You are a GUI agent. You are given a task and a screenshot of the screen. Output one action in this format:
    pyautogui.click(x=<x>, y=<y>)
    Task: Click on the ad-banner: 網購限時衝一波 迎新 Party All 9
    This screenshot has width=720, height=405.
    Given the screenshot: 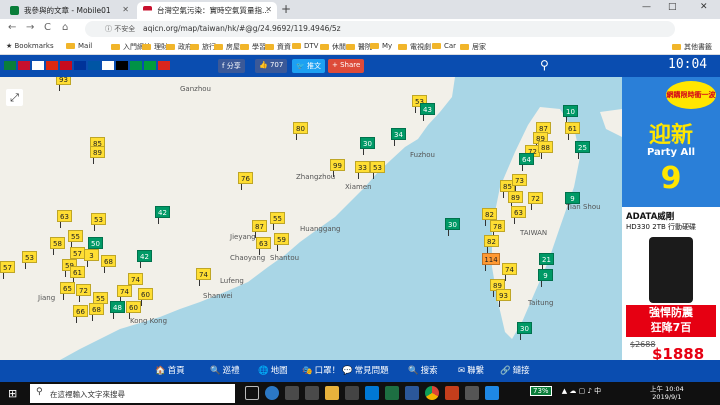 What is the action you would take?
    pyautogui.click(x=671, y=142)
    